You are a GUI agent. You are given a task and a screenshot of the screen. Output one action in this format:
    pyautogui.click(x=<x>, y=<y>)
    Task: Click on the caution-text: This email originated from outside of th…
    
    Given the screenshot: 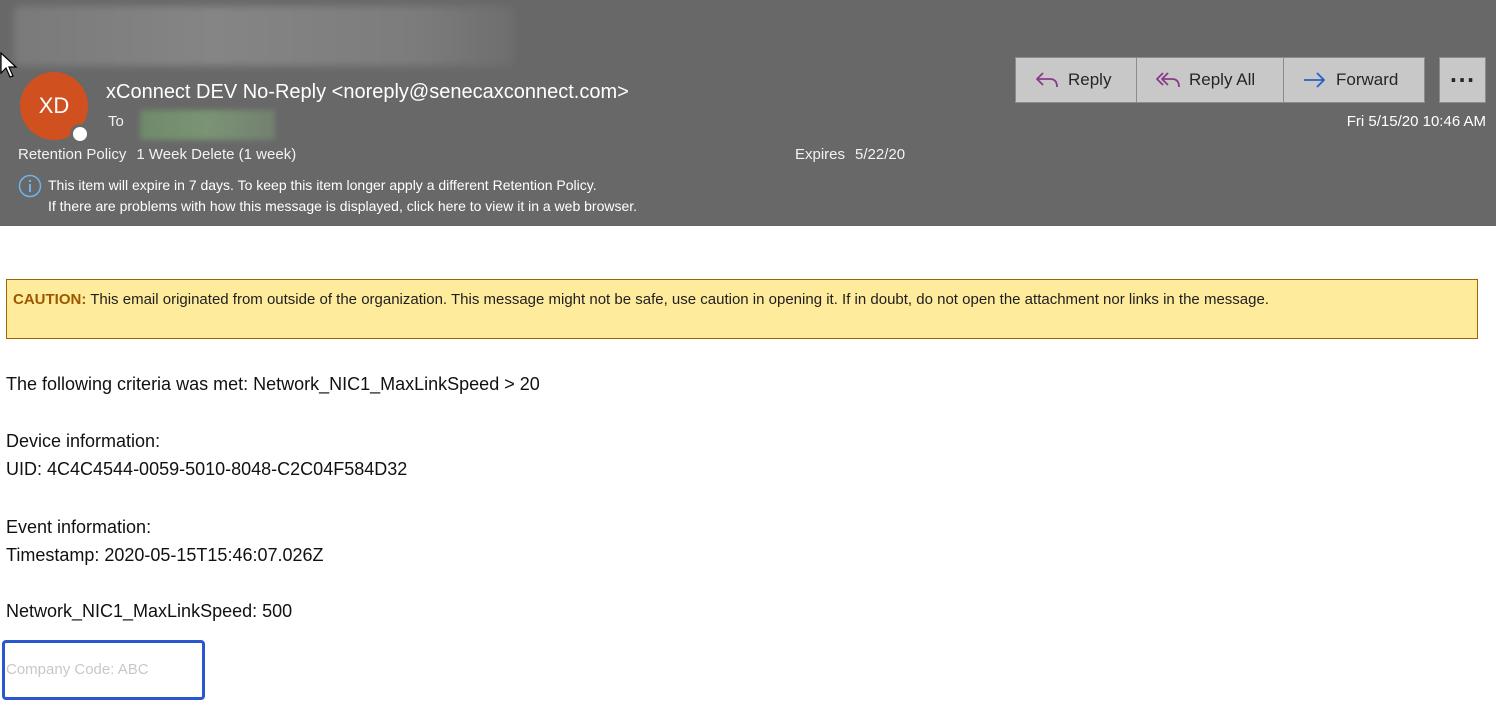 What is the action you would take?
    pyautogui.click(x=677, y=299)
    